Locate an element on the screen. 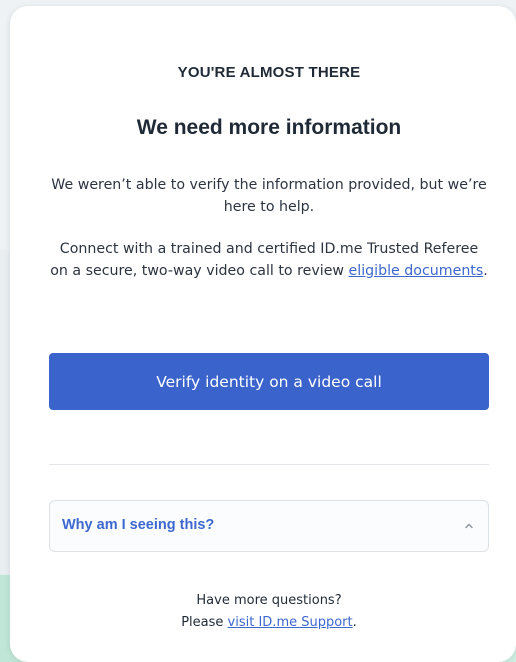 Image resolution: width=516 pixels, height=662 pixels. chevron-up-icon is located at coordinates (469, 526).